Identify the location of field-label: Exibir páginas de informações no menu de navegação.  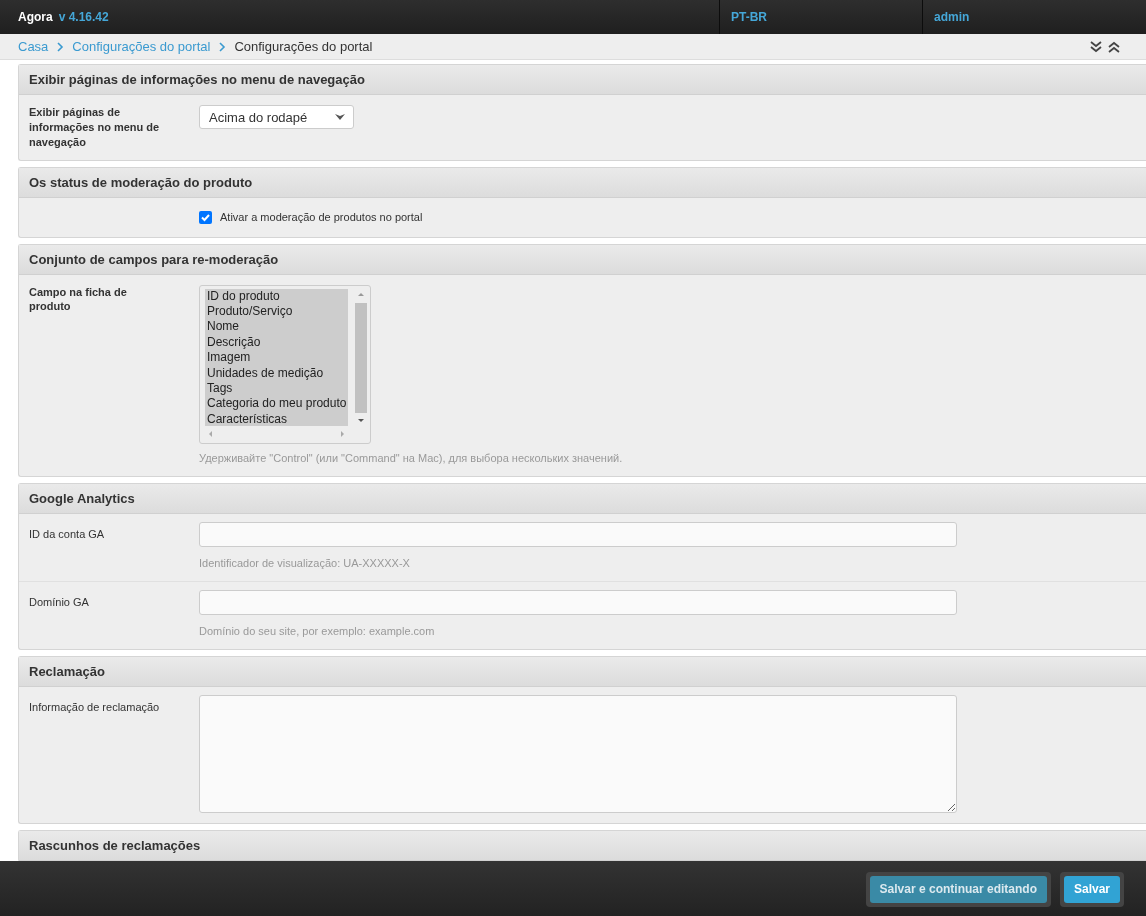
(95, 127).